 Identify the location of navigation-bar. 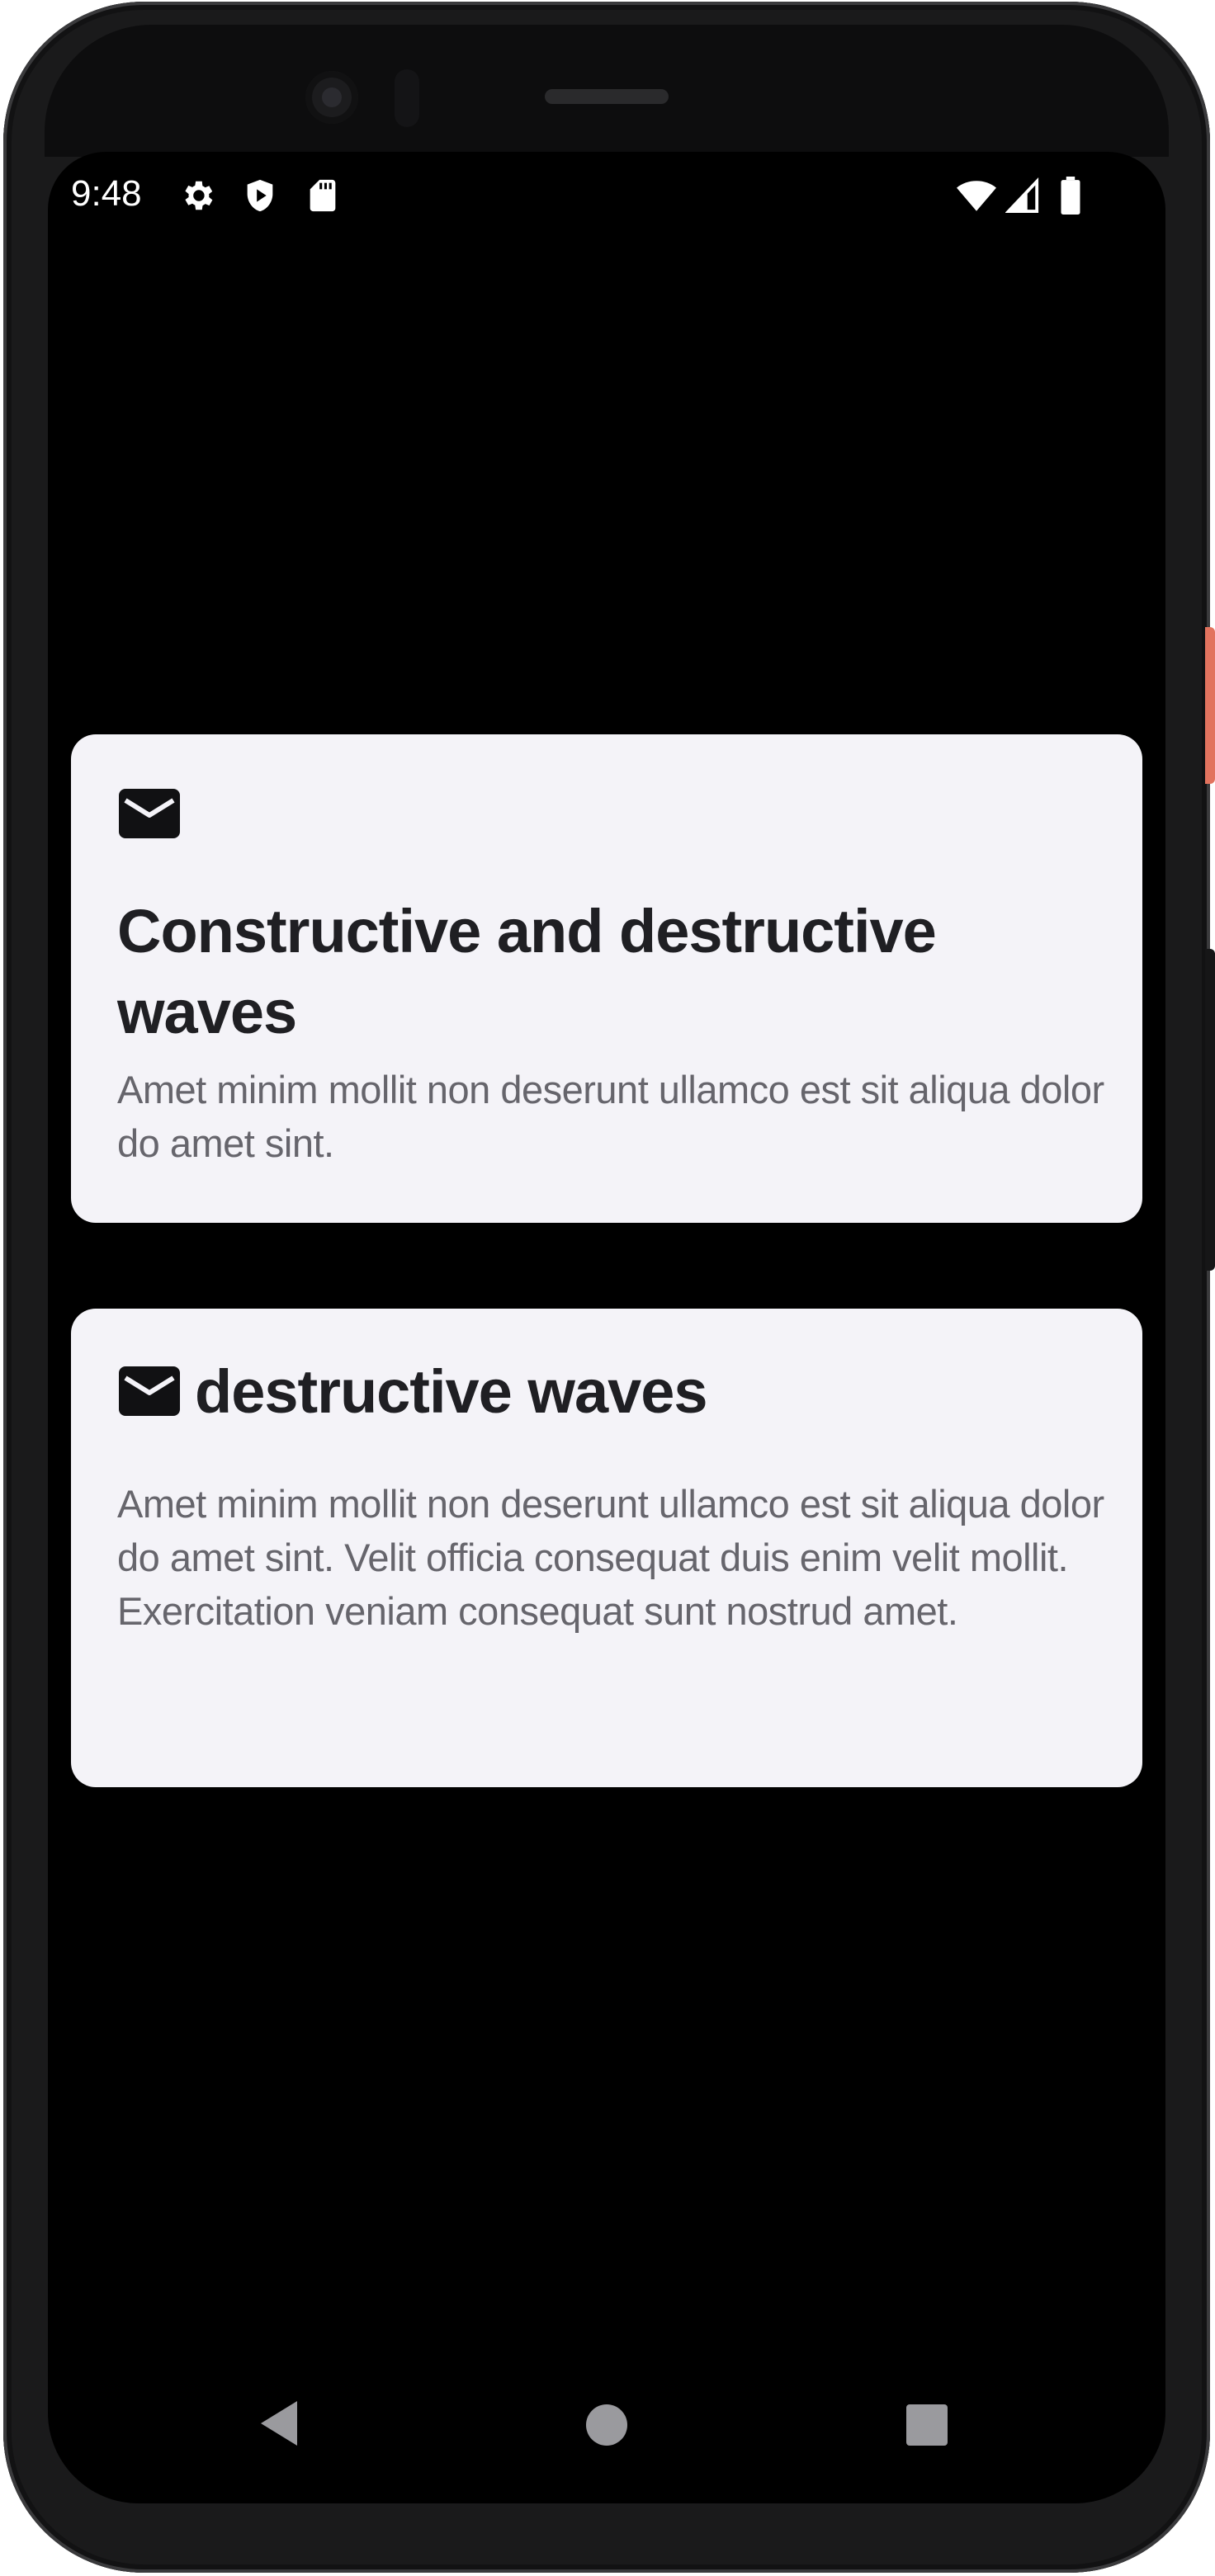
(606, 2421).